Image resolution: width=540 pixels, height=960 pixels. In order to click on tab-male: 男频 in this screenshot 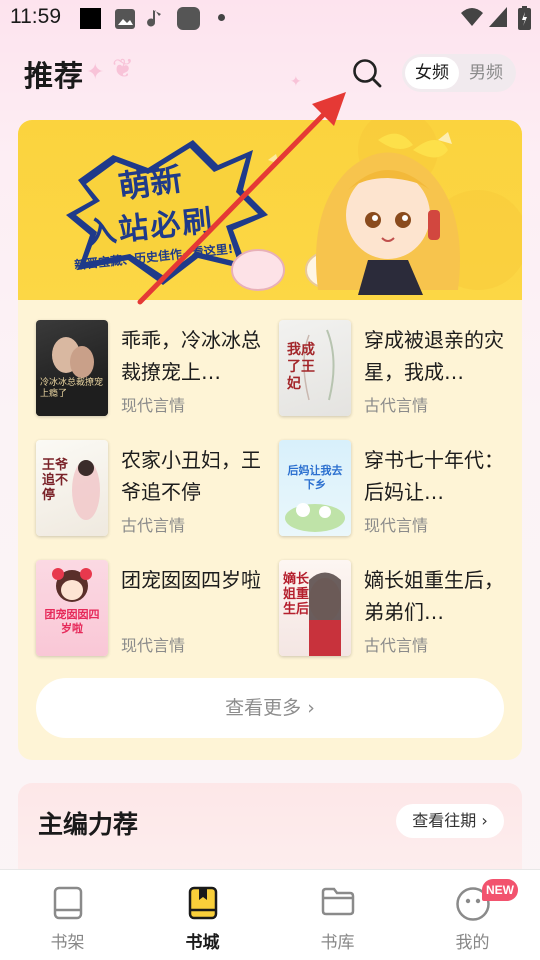, I will do `click(486, 73)`.